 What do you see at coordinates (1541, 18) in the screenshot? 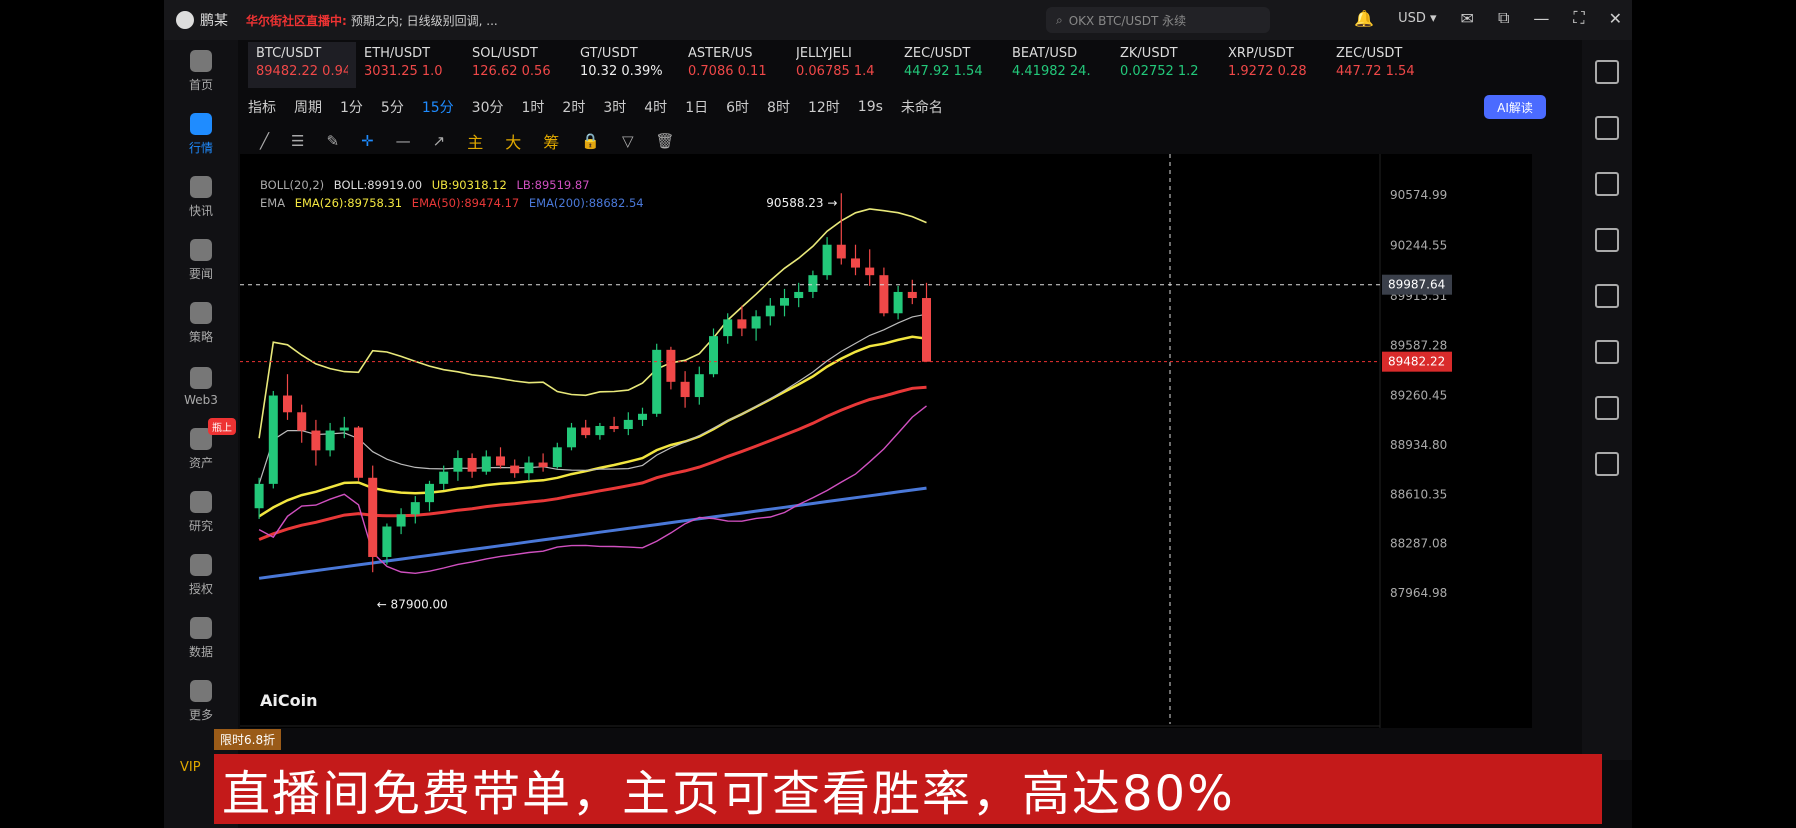
I see `minimize-icon: —` at bounding box center [1541, 18].